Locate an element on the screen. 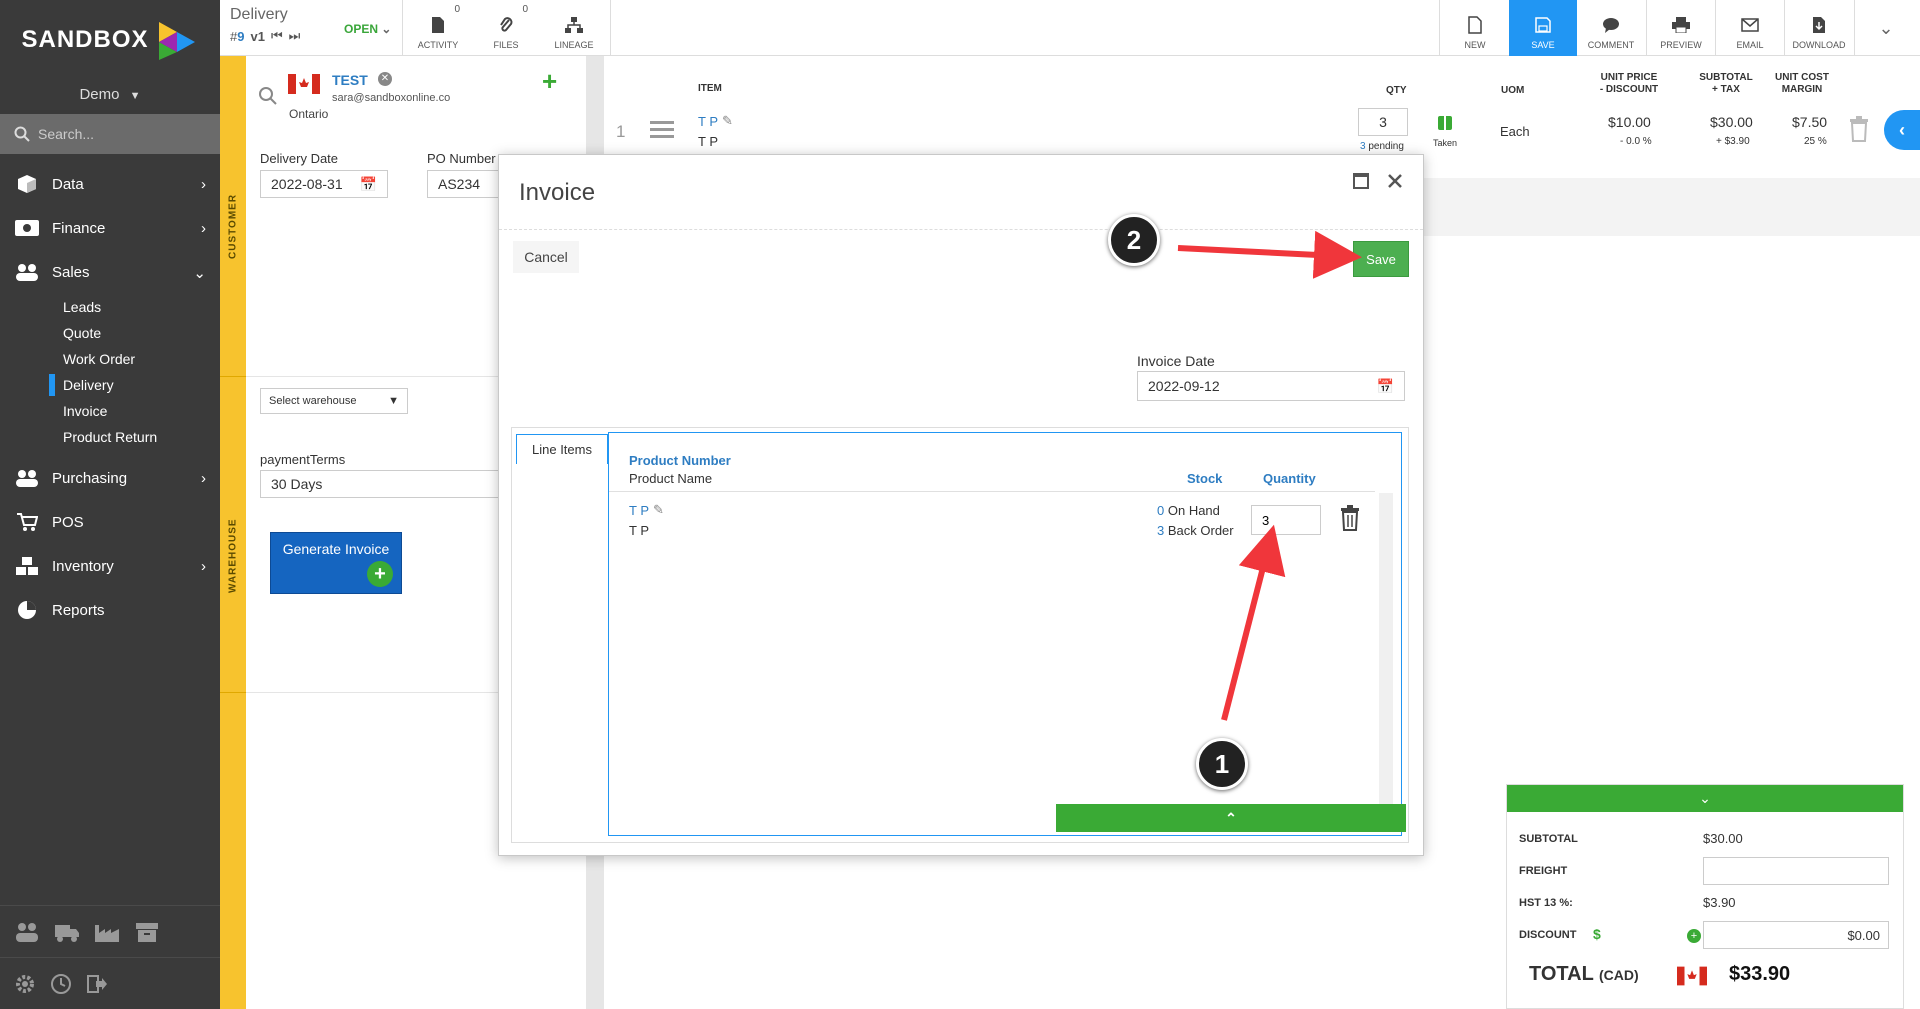  discount-input: $0.00 is located at coordinates (1796, 935).